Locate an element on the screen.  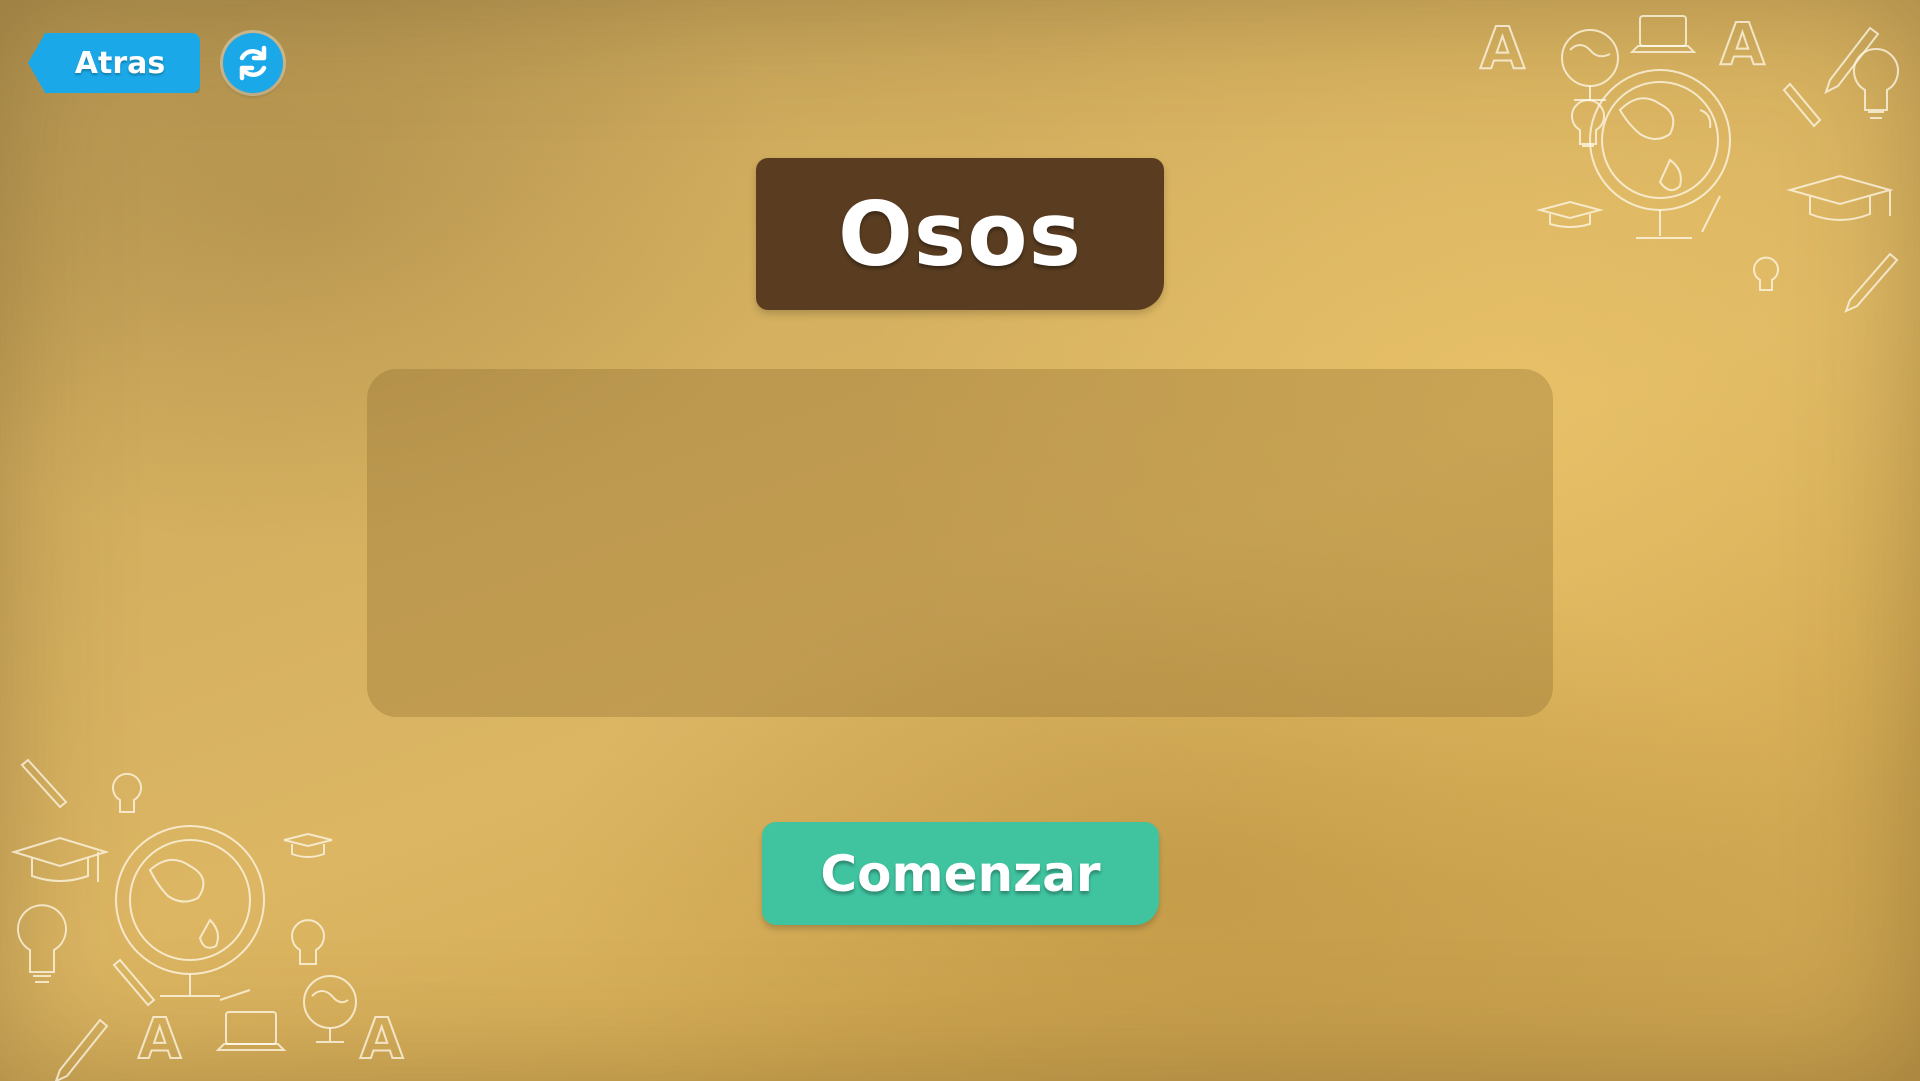
school-doodles-top-right: A A is located at coordinates (1689, 161).